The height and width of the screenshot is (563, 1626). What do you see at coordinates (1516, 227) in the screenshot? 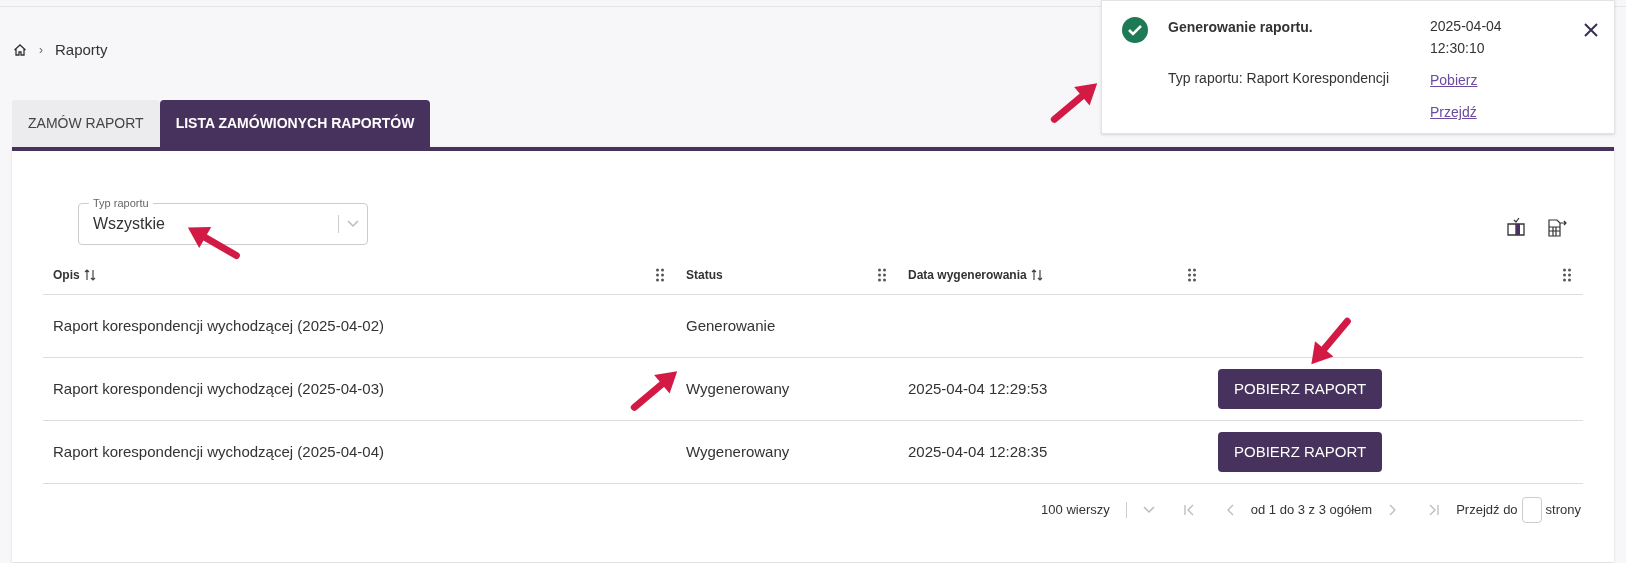
I see `columns-icon` at bounding box center [1516, 227].